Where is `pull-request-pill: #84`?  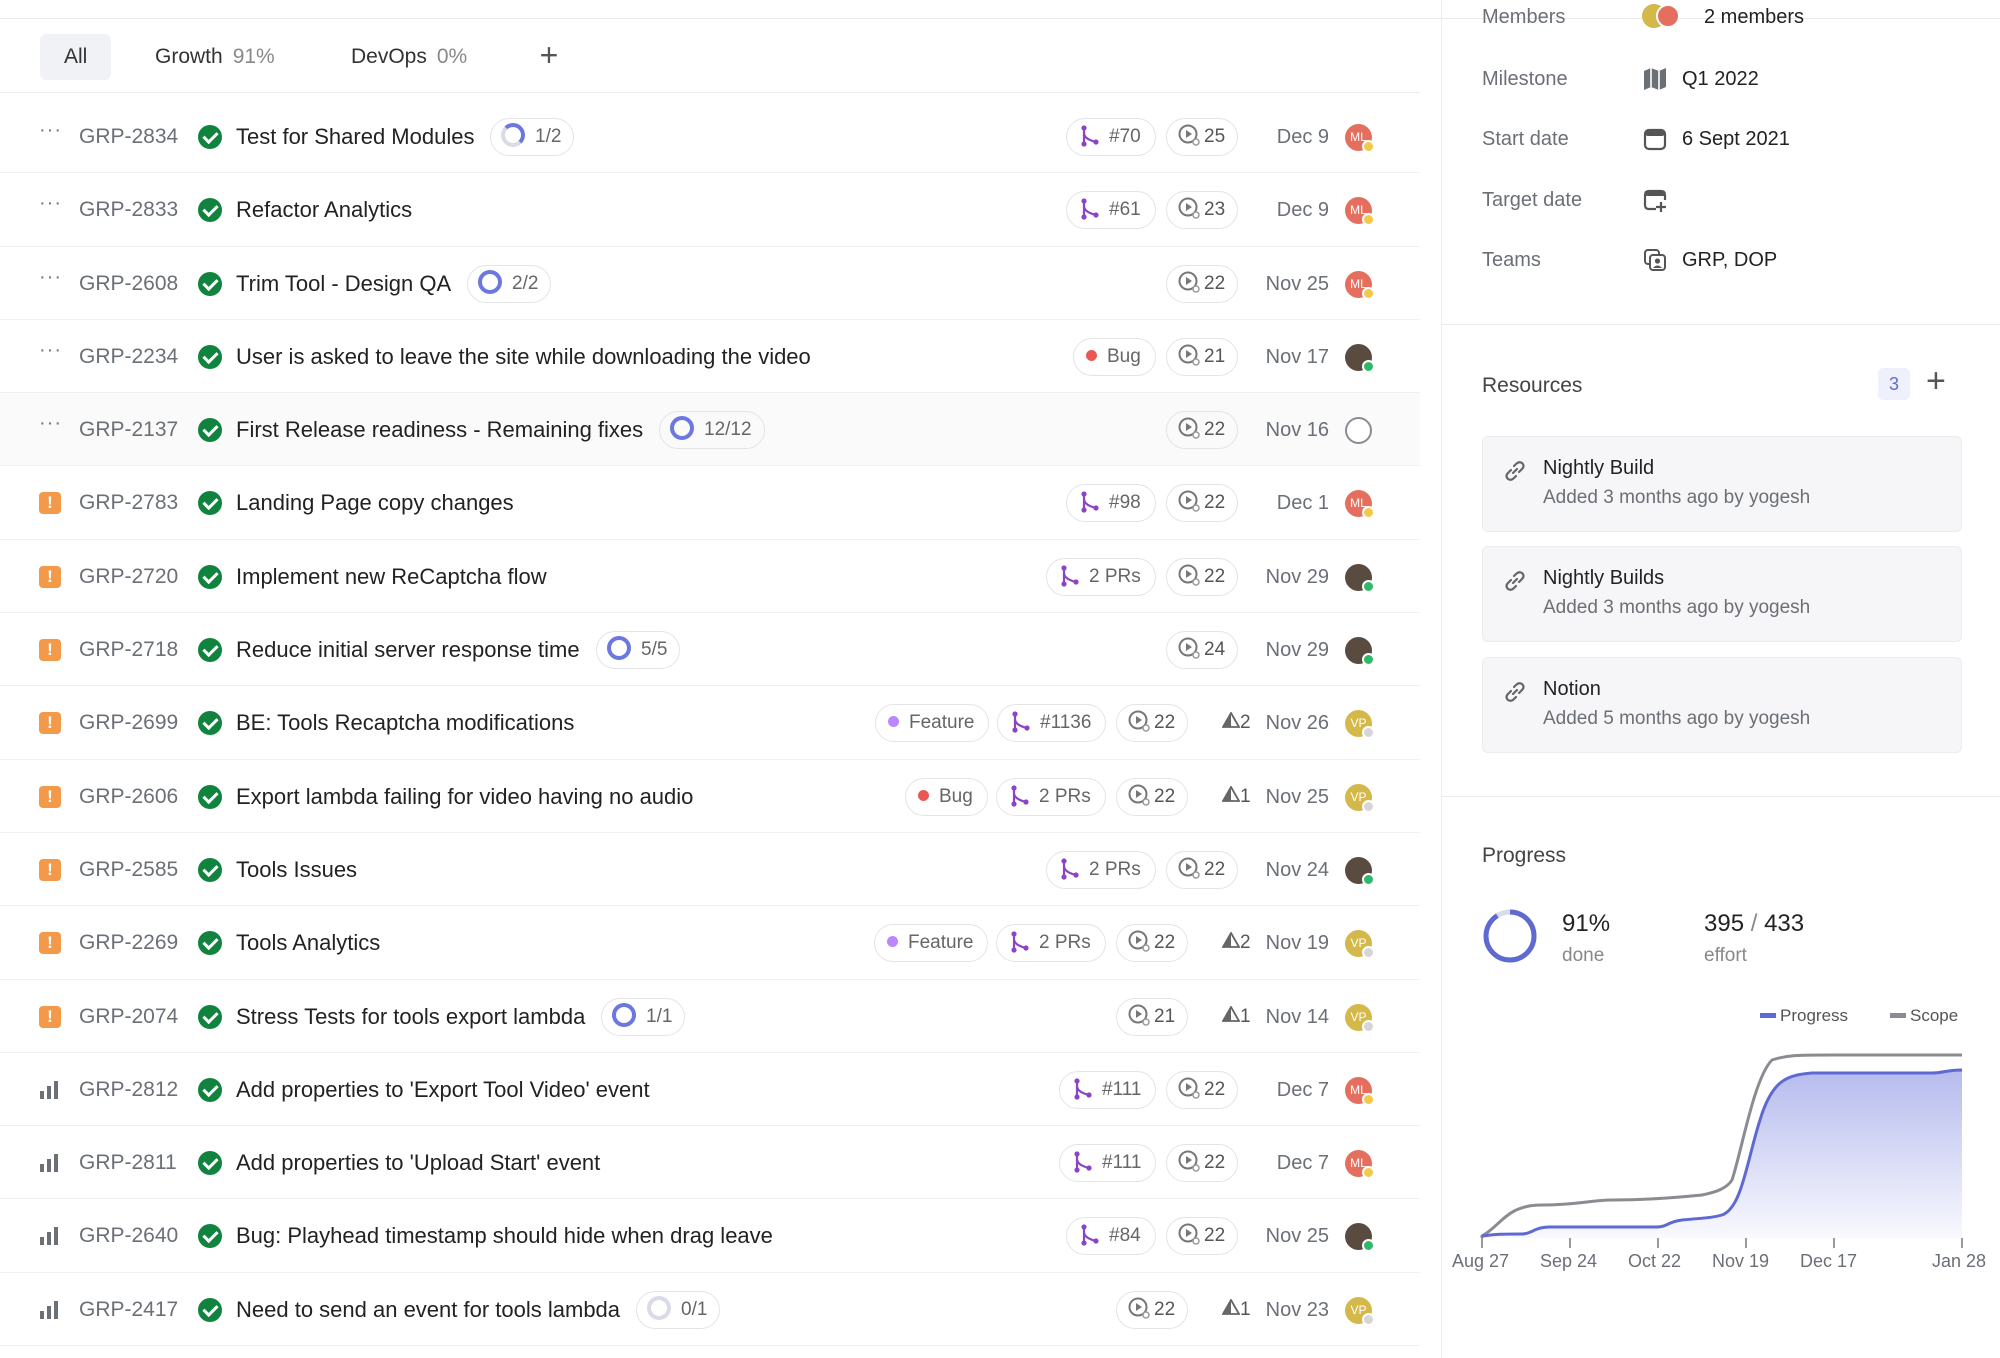 pull-request-pill: #84 is located at coordinates (1111, 1236).